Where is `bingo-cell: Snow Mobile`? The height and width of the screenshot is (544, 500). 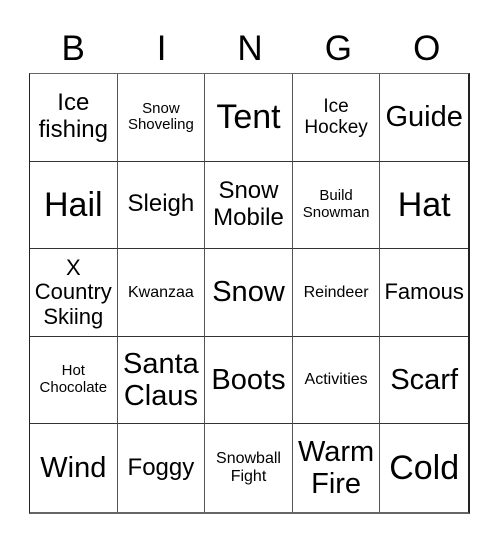
bingo-cell: Snow Mobile is located at coordinates (249, 205).